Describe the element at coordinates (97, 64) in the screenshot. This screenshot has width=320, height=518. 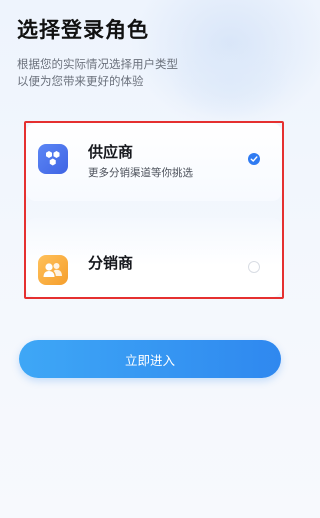
I see `subtitle-line: 根据您的实际情况选择用户类型` at that location.